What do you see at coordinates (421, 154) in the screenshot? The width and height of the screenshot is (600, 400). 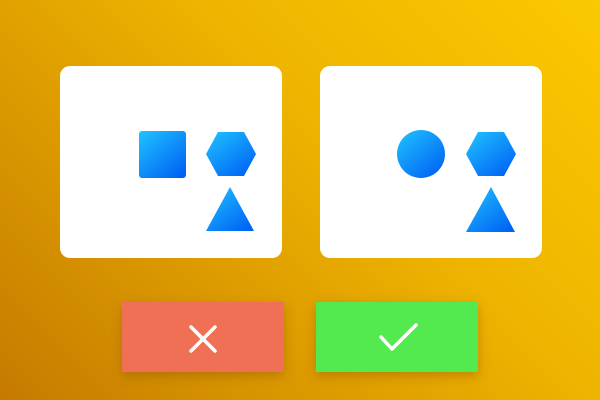 I see `circle-shape` at bounding box center [421, 154].